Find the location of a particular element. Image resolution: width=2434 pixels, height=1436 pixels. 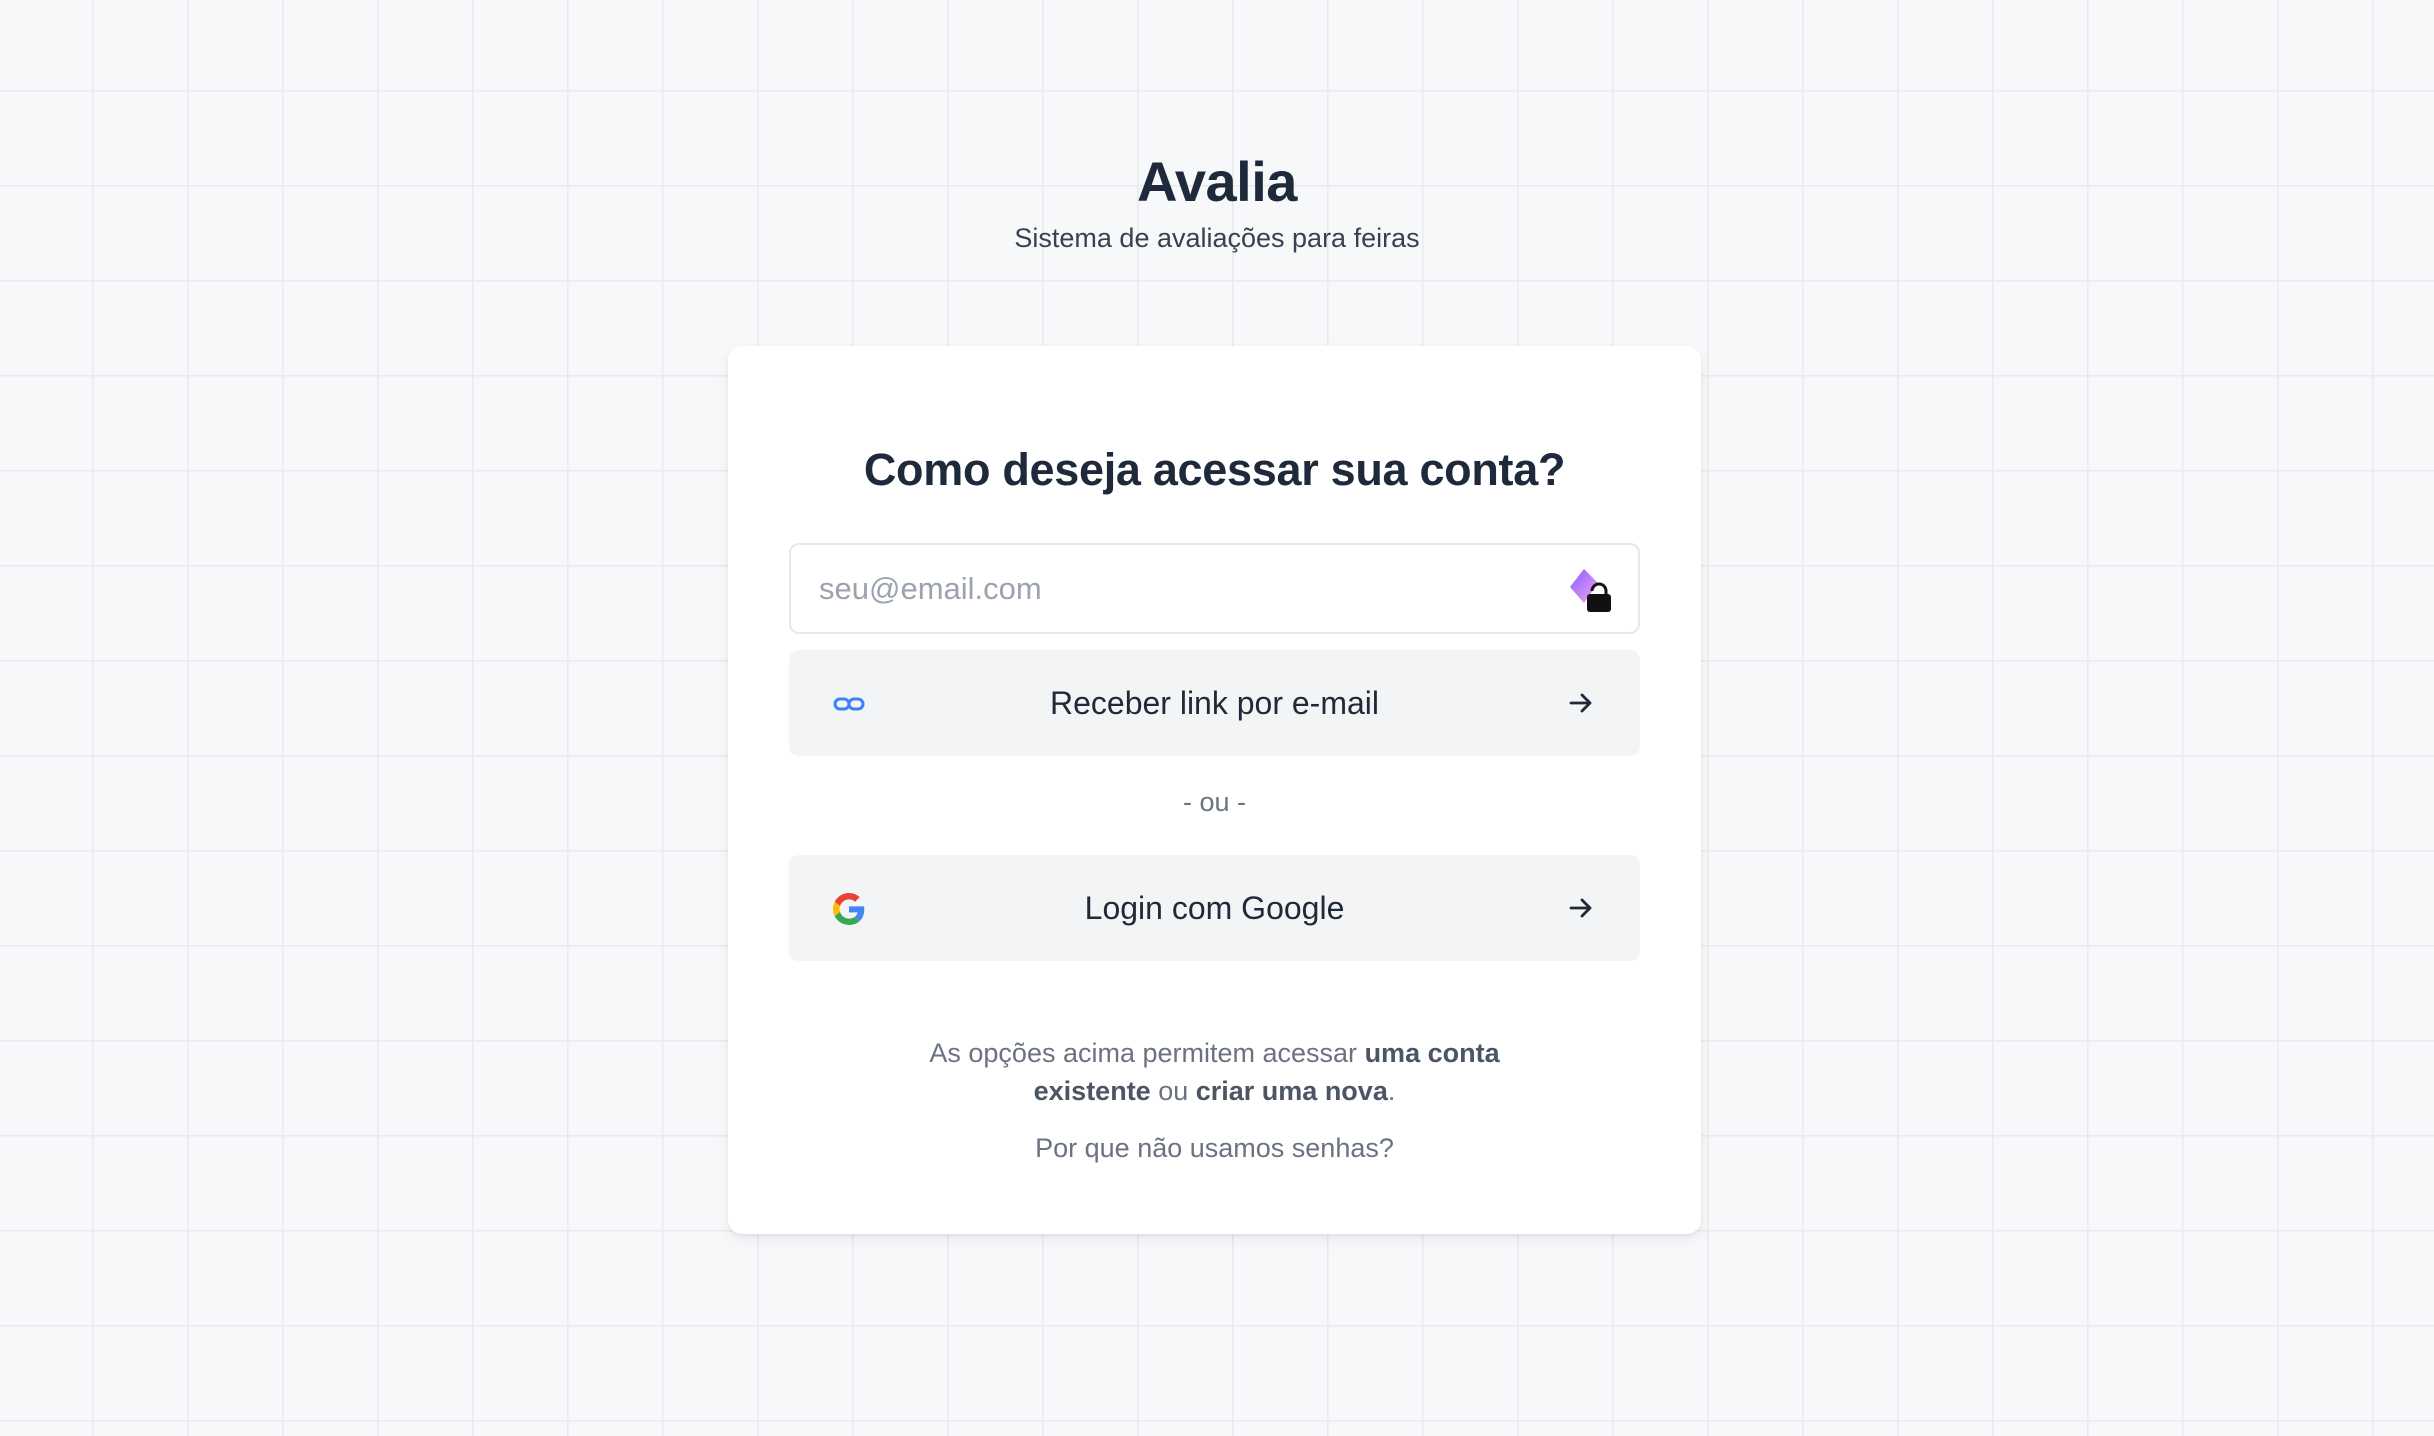

account-note-new: criar uma nova is located at coordinates (1291, 1091).